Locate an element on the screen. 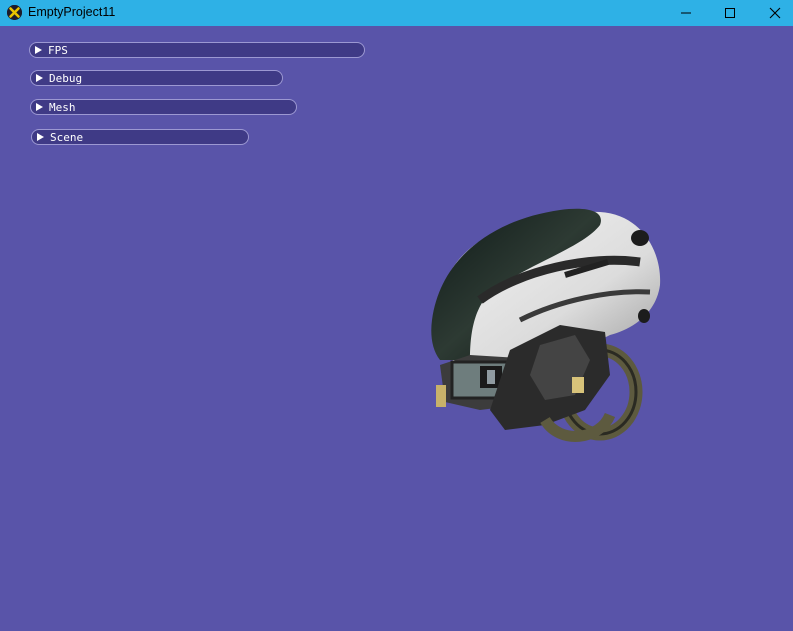 The width and height of the screenshot is (793, 631). maximize-icon is located at coordinates (730, 13).